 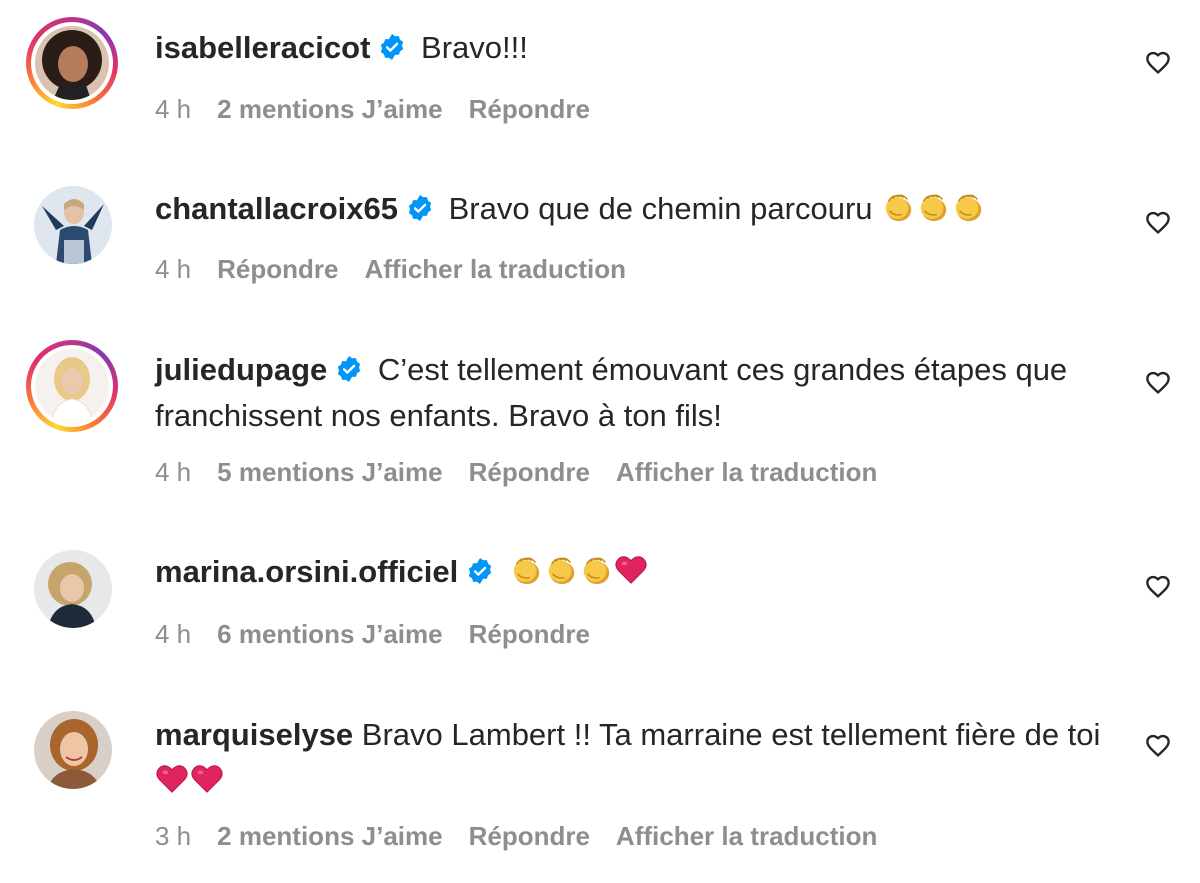 What do you see at coordinates (329, 472) in the screenshot?
I see `comment-likes-count: 5 mentions J’aime` at bounding box center [329, 472].